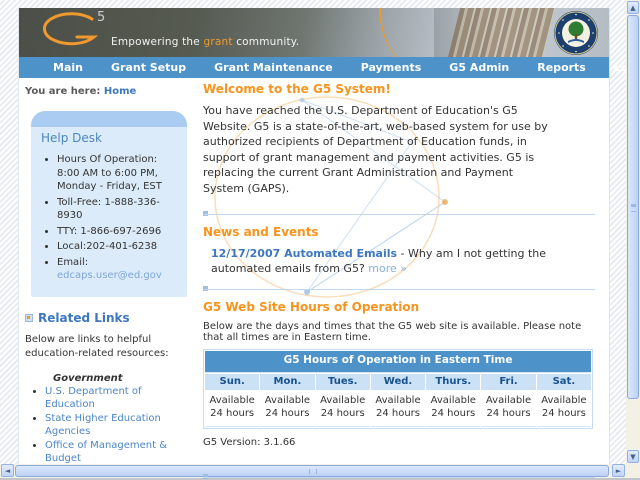 The image size is (640, 480). I want to click on scroll-left-icon: ◄, so click(7, 470).